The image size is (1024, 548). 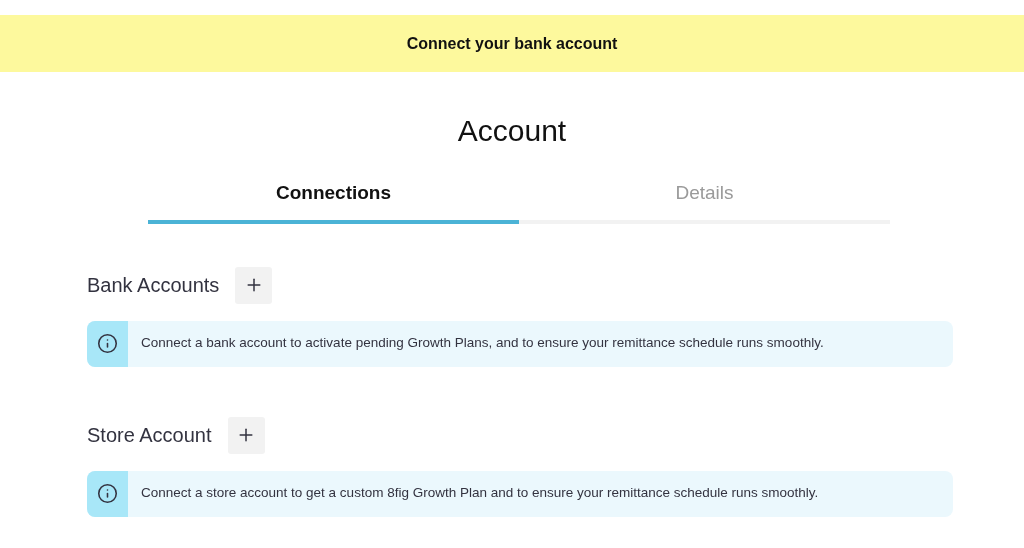 I want to click on section-heading: Store Account, so click(x=149, y=435).